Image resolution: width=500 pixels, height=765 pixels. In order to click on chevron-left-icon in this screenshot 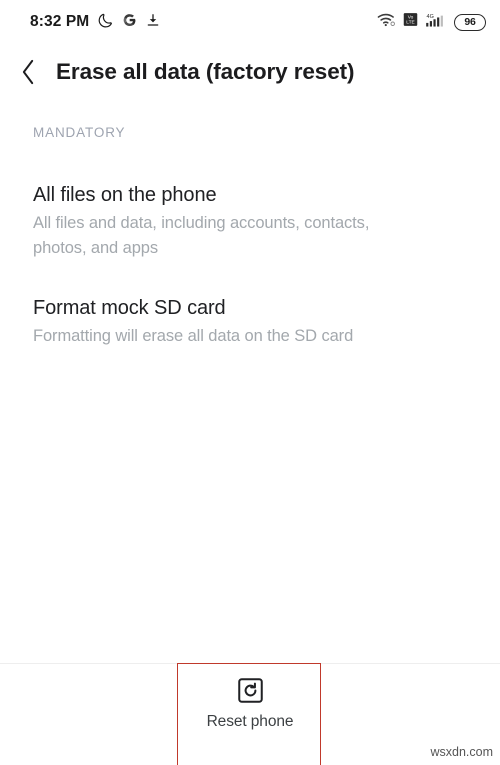, I will do `click(27, 72)`.